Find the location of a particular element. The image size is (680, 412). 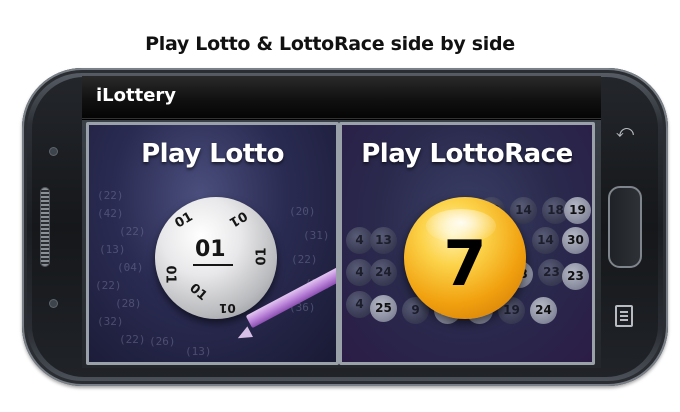

lotto-ball-icon: 01 01 01 01 01 01 01 is located at coordinates (216, 258).